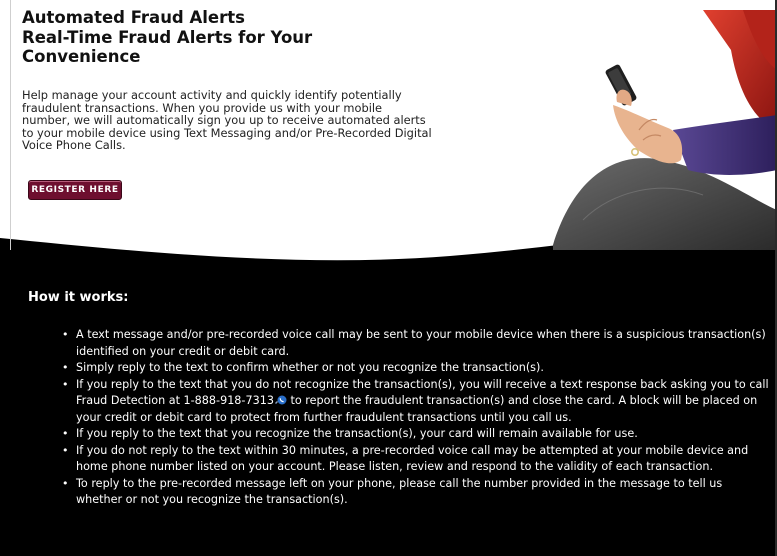 The height and width of the screenshot is (556, 777). I want to click on title-line-1: Automated Fraud Alerts, so click(133, 17).